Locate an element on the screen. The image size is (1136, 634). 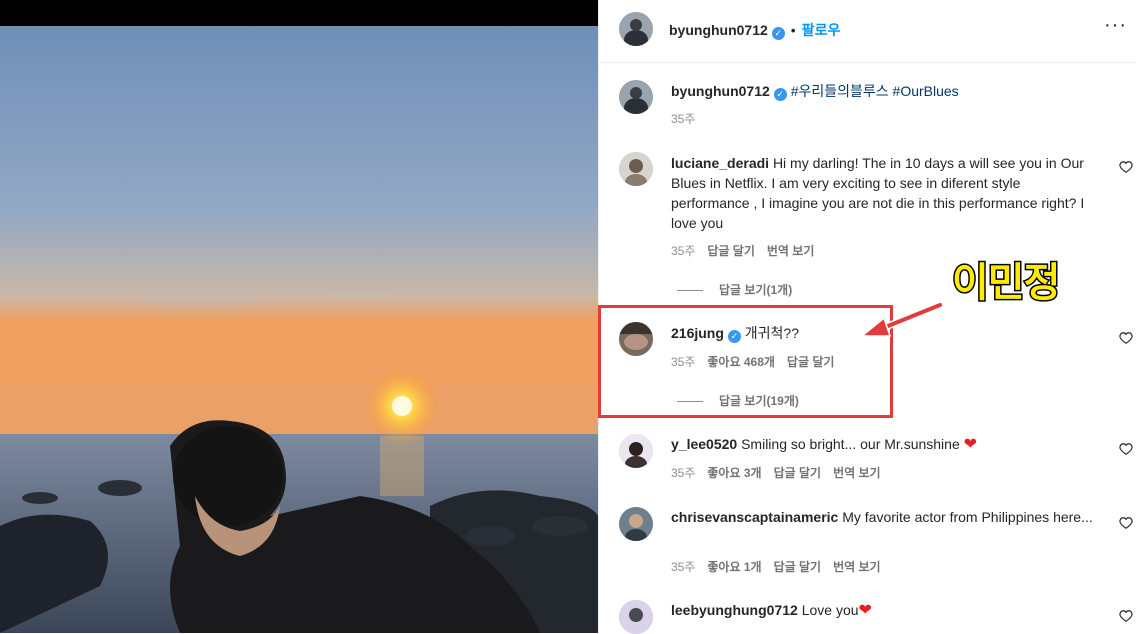
comment-meta: 35주 답글 달기 번역 보기 is located at coordinates (748, 250).